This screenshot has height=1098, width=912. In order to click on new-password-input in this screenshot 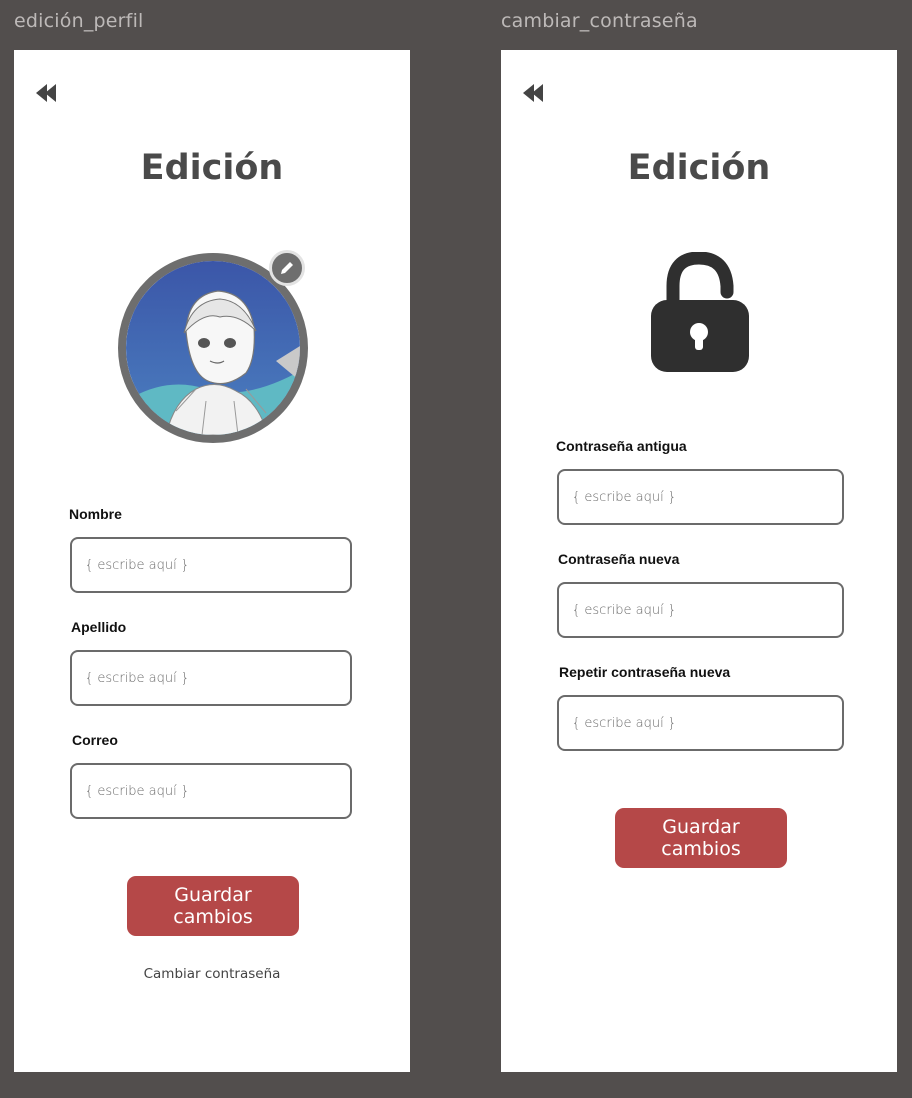, I will do `click(706, 610)`.